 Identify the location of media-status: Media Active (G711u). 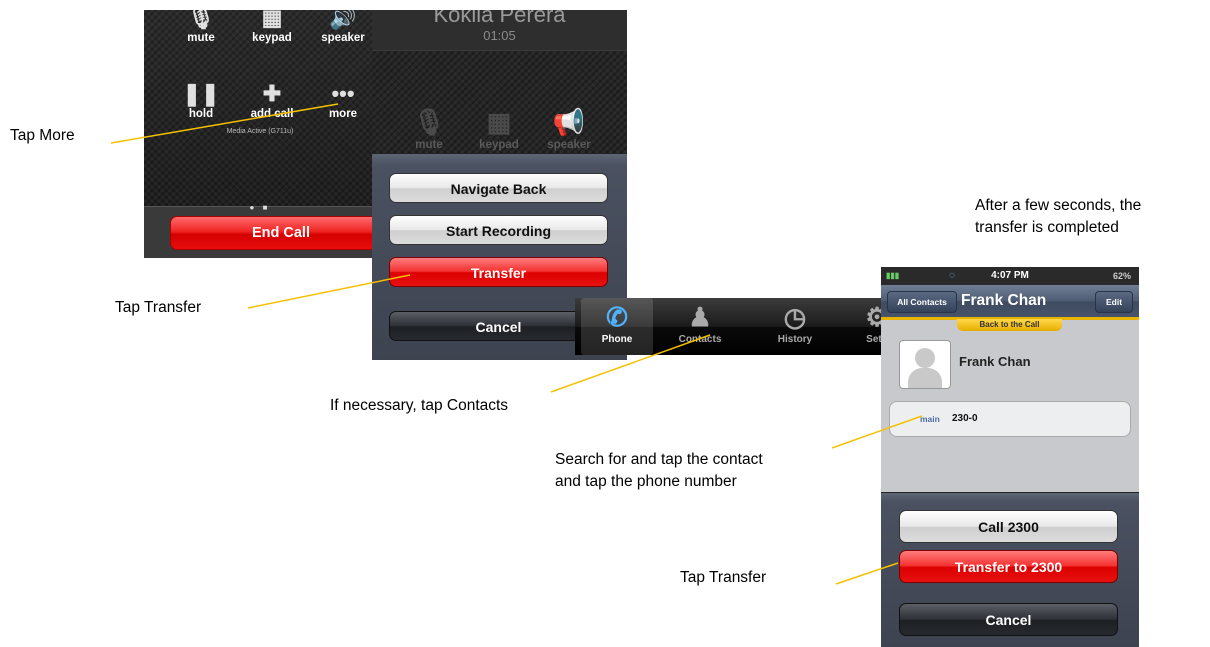
(260, 131).